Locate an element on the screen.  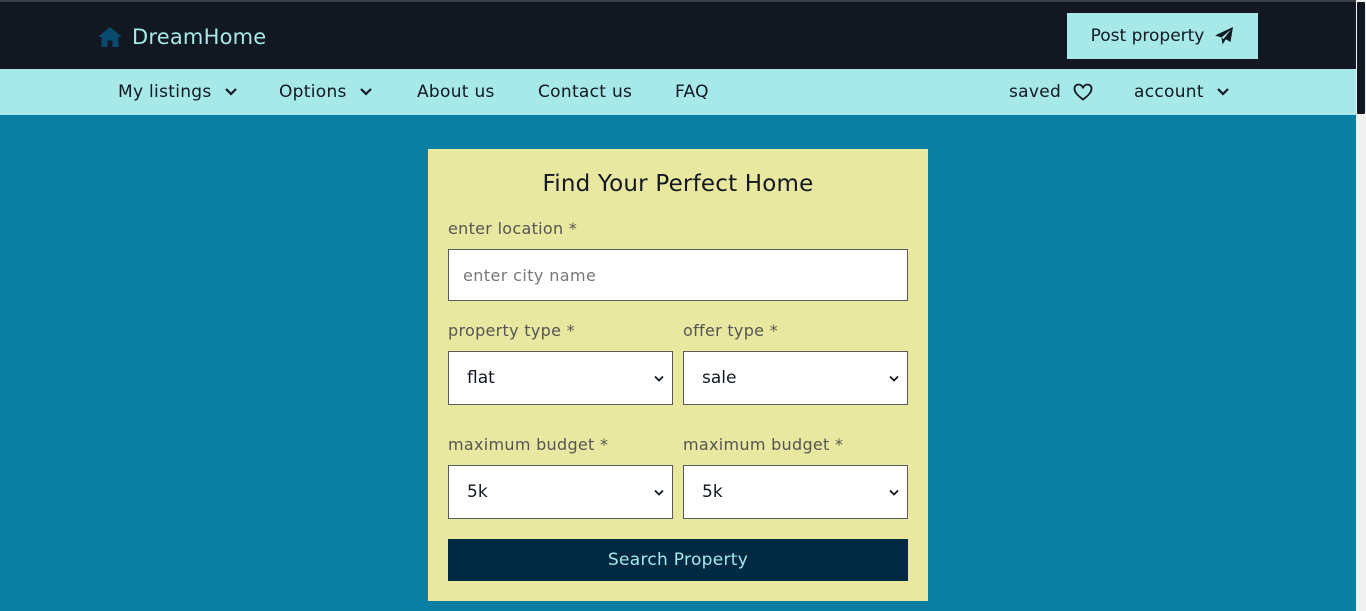
nav-account-label: account is located at coordinates (1169, 92).